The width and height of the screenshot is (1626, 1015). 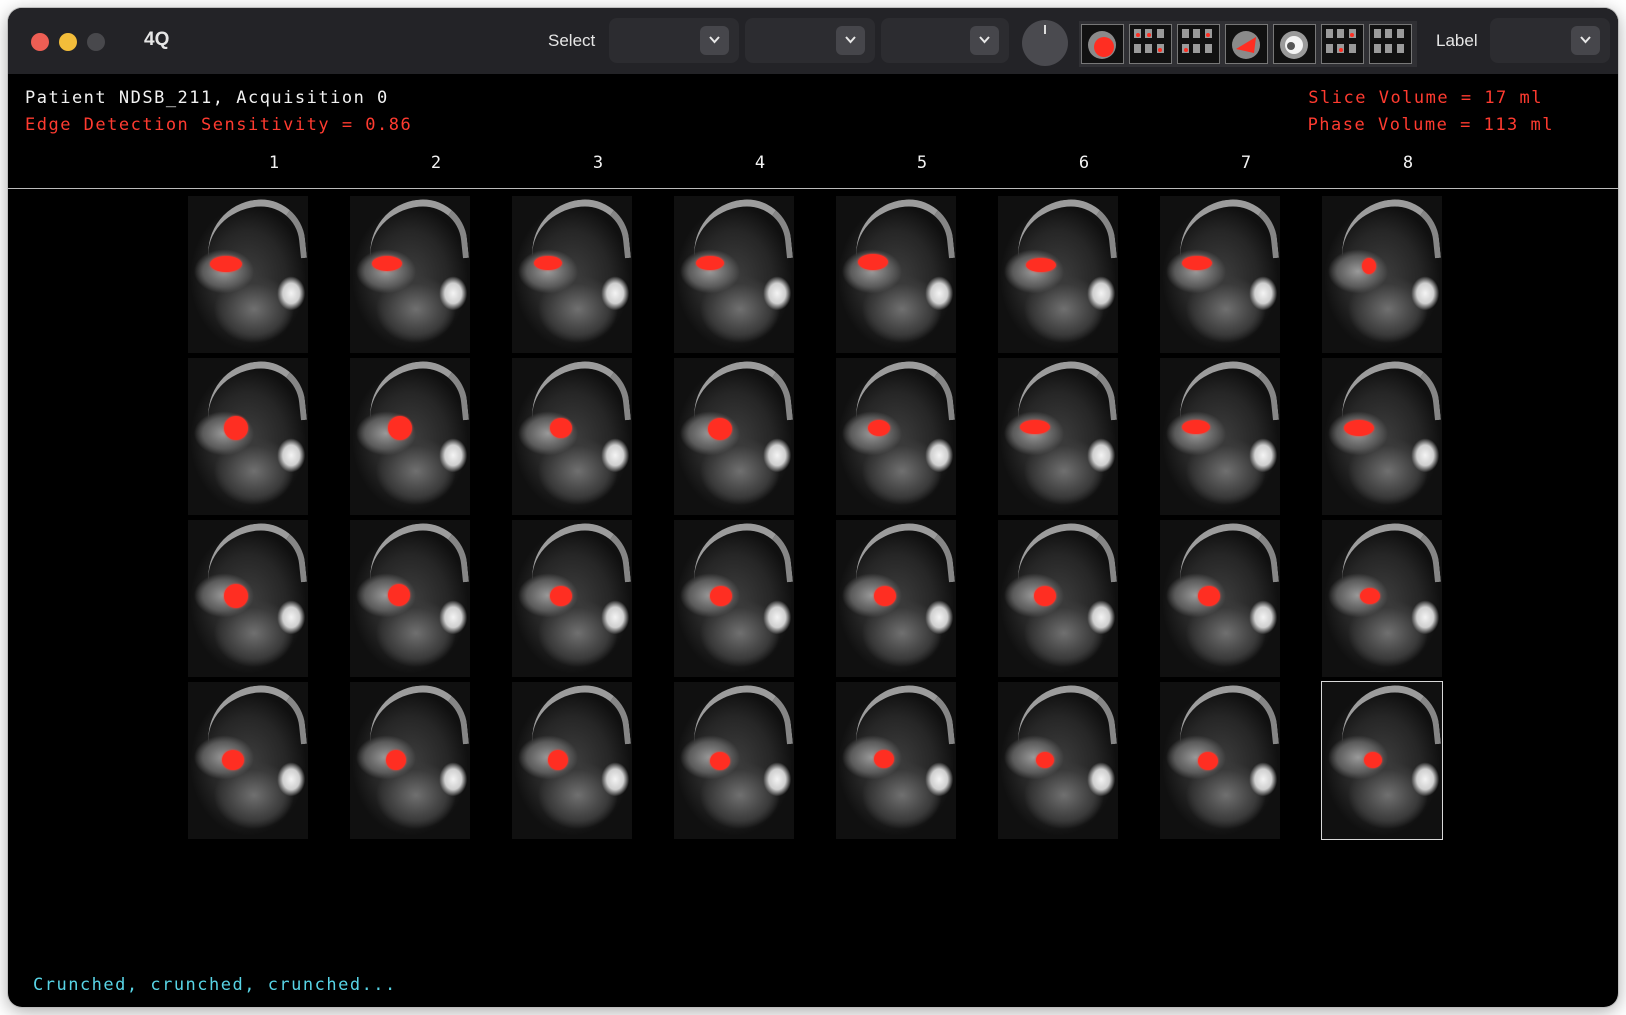 What do you see at coordinates (207, 98) in the screenshot?
I see `patient-info: Patient NDSB_211, Acquisition 0` at bounding box center [207, 98].